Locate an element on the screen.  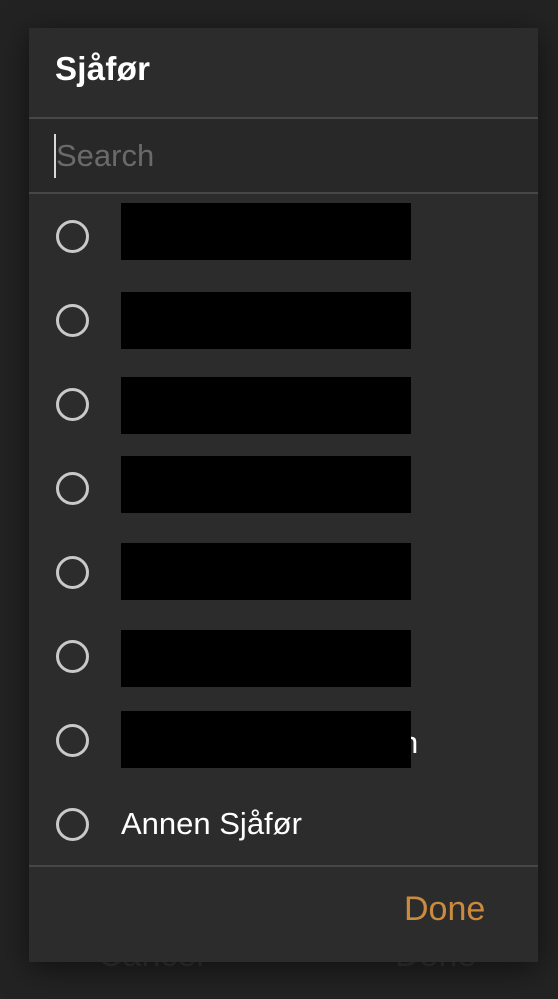
driver-option-other: Annen Sjåfør is located at coordinates (283, 824).